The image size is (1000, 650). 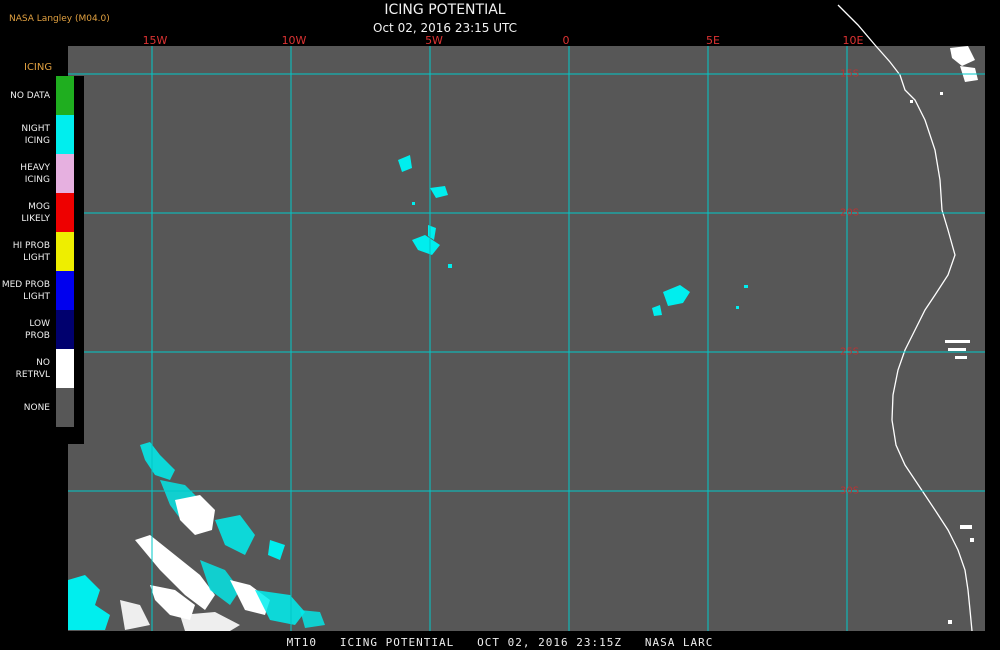 I want to click on timestamp: Oct 02, 2016 23:15 UTC, so click(x=445, y=28).